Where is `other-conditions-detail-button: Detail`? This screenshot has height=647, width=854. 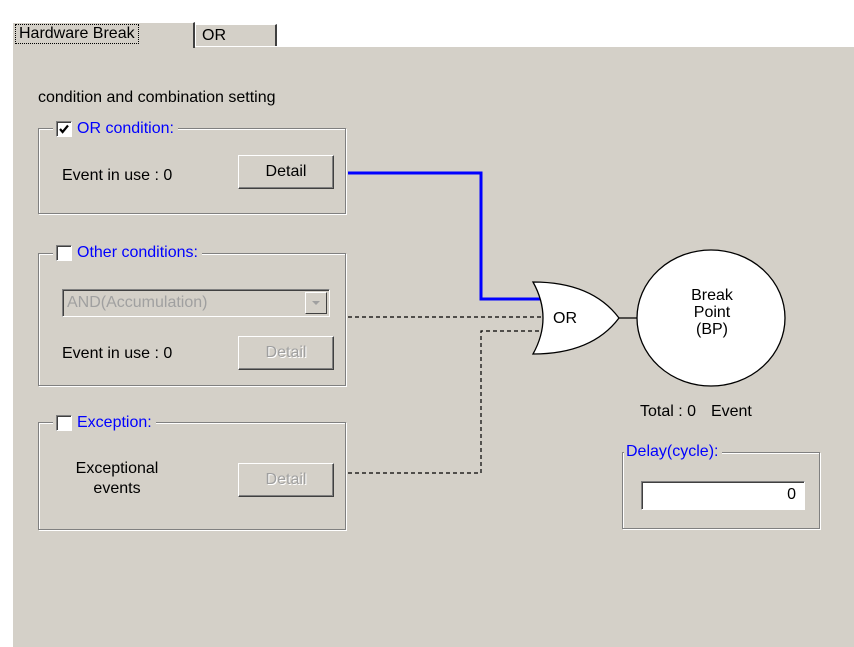 other-conditions-detail-button: Detail is located at coordinates (286, 353).